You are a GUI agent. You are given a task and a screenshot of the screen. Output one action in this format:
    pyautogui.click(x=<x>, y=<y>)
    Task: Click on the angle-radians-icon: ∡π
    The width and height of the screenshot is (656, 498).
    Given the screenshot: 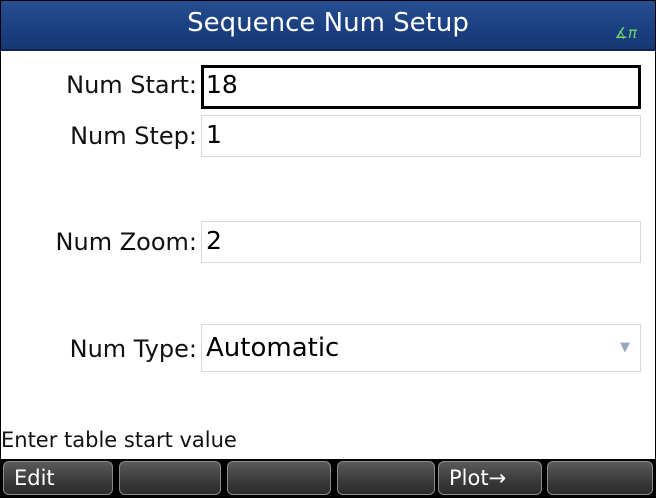 What is the action you would take?
    pyautogui.click(x=625, y=33)
    